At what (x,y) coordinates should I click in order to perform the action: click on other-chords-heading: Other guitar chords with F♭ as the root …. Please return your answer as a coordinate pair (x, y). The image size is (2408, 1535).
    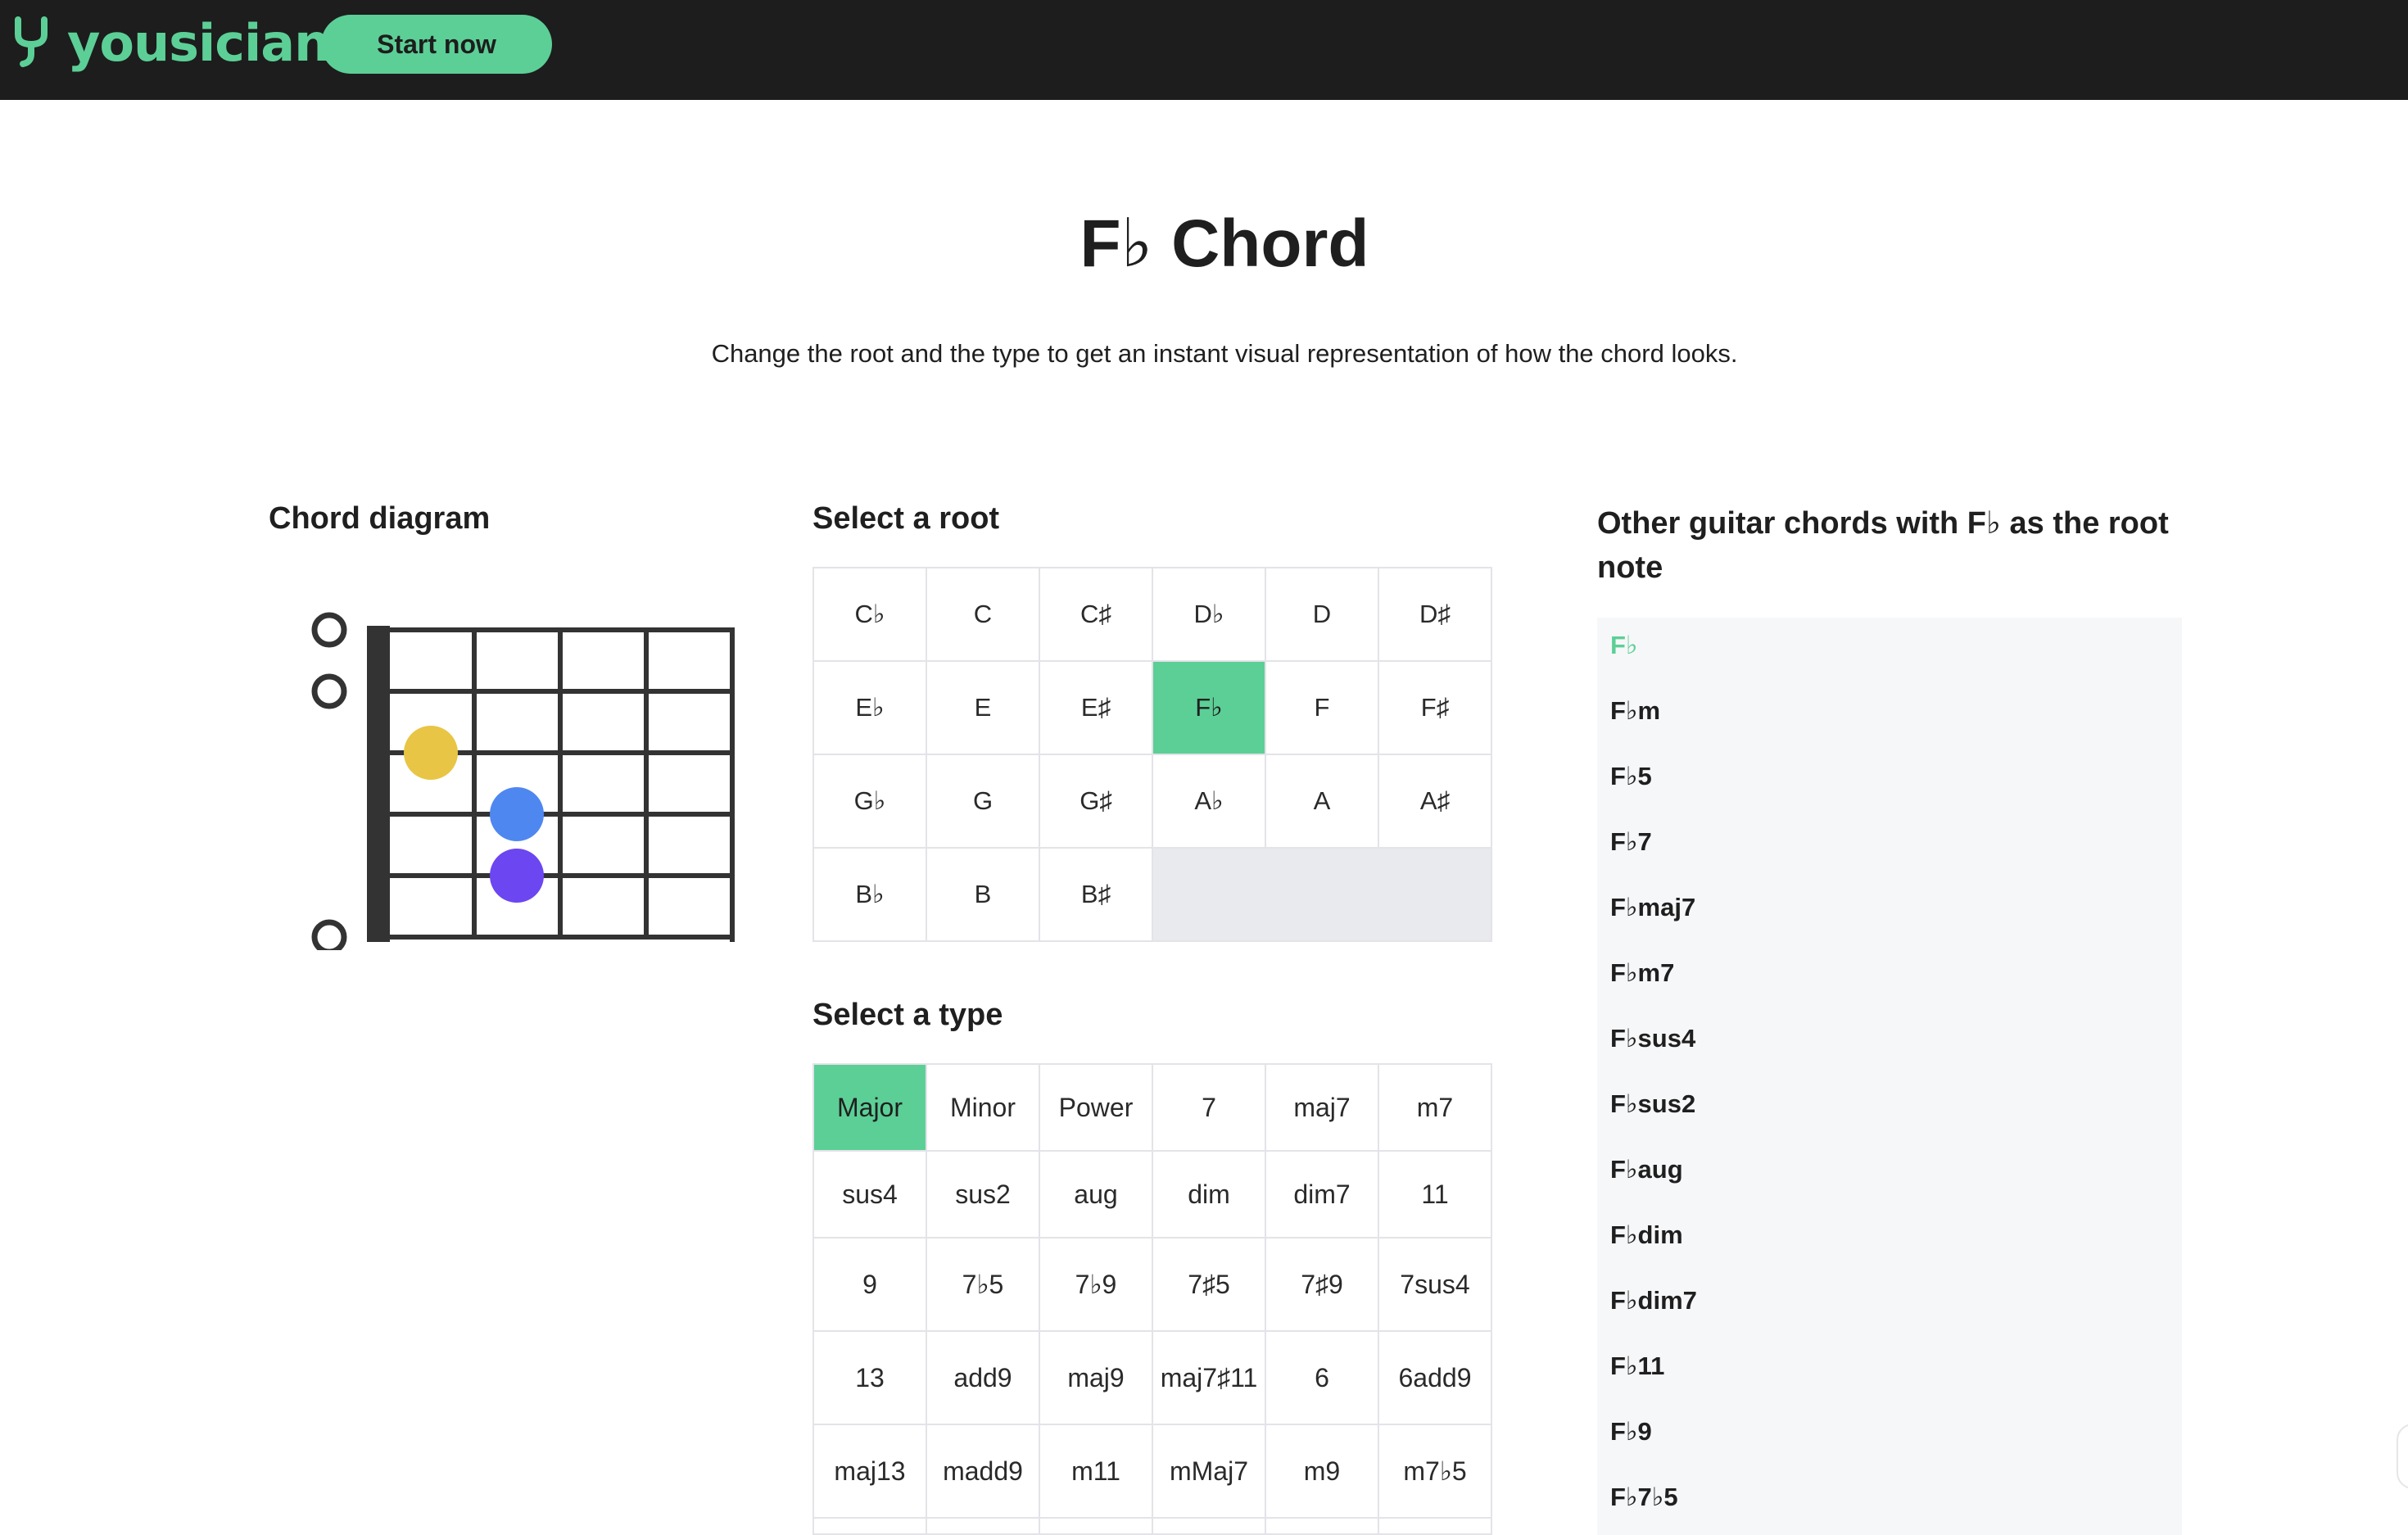
    Looking at the image, I should click on (1883, 545).